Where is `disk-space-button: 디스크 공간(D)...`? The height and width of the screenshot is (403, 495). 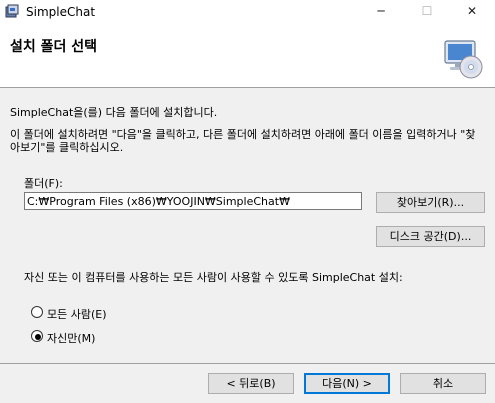
disk-space-button: 디스크 공간(D)... is located at coordinates (430, 236).